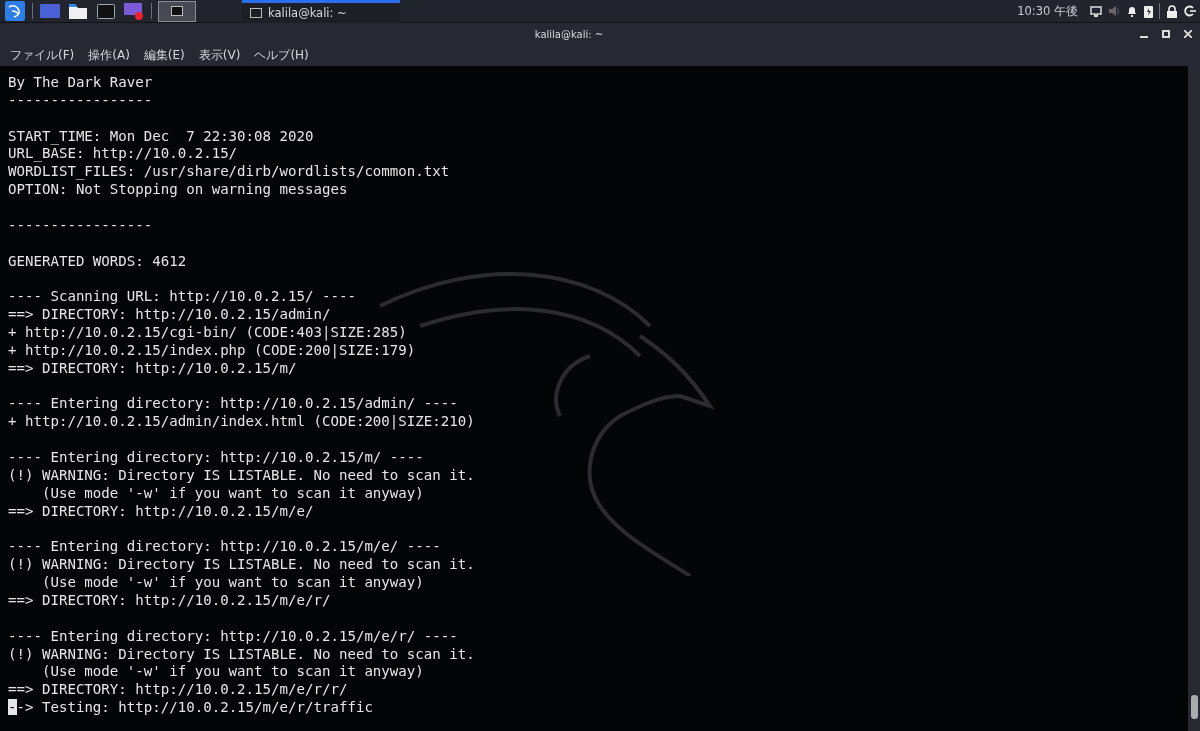 Image resolution: width=1200 pixels, height=731 pixels. What do you see at coordinates (1194, 707) in the screenshot?
I see `scrollbar-thumb` at bounding box center [1194, 707].